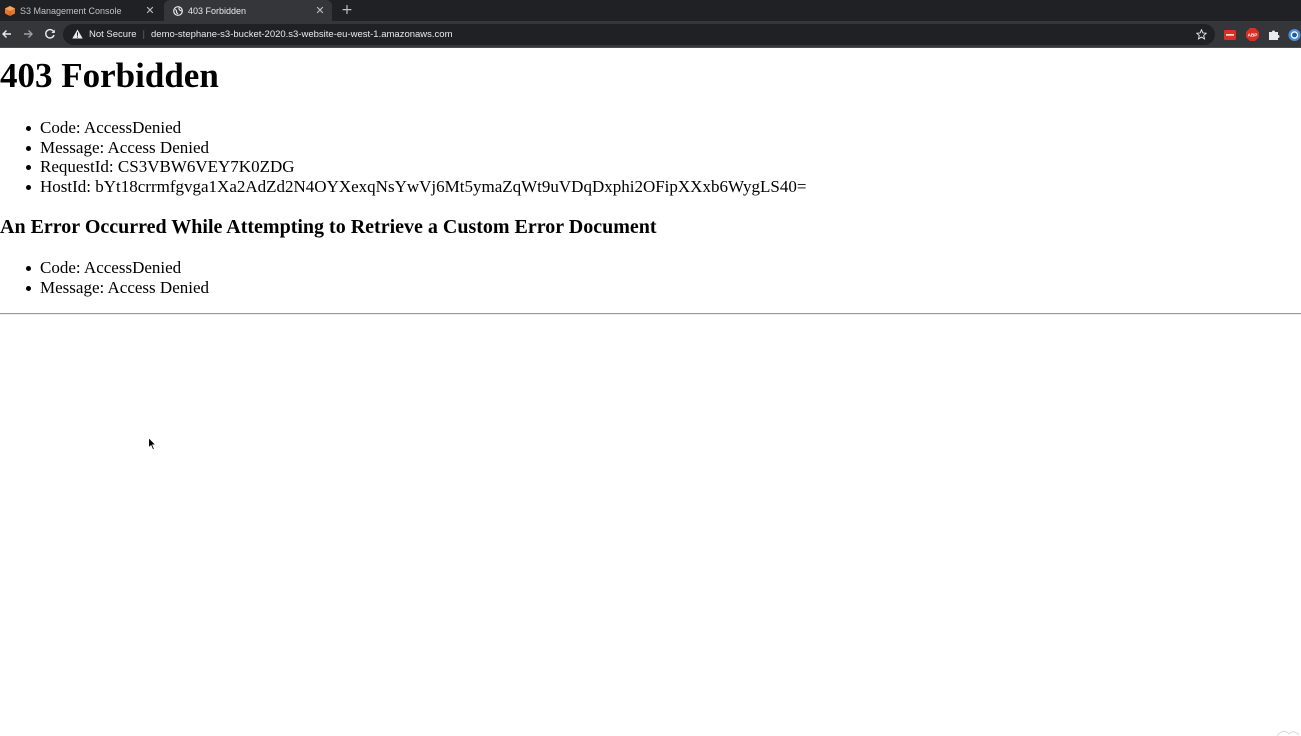 This screenshot has height=736, width=1301. I want to click on corner-watermark-icon, so click(1288, 733).